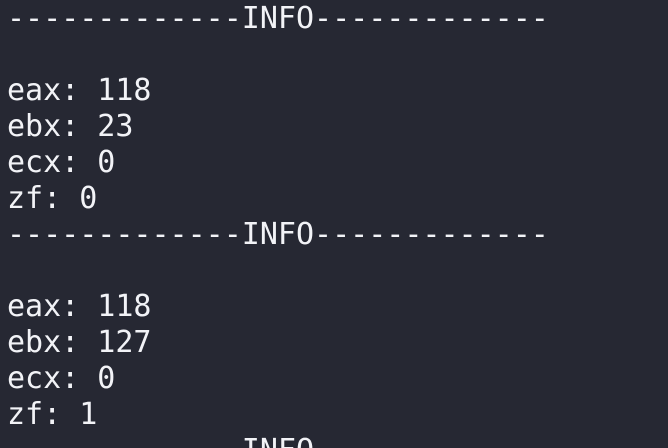 The width and height of the screenshot is (668, 448). I want to click on flag-zf: zf: 1, so click(52, 414).